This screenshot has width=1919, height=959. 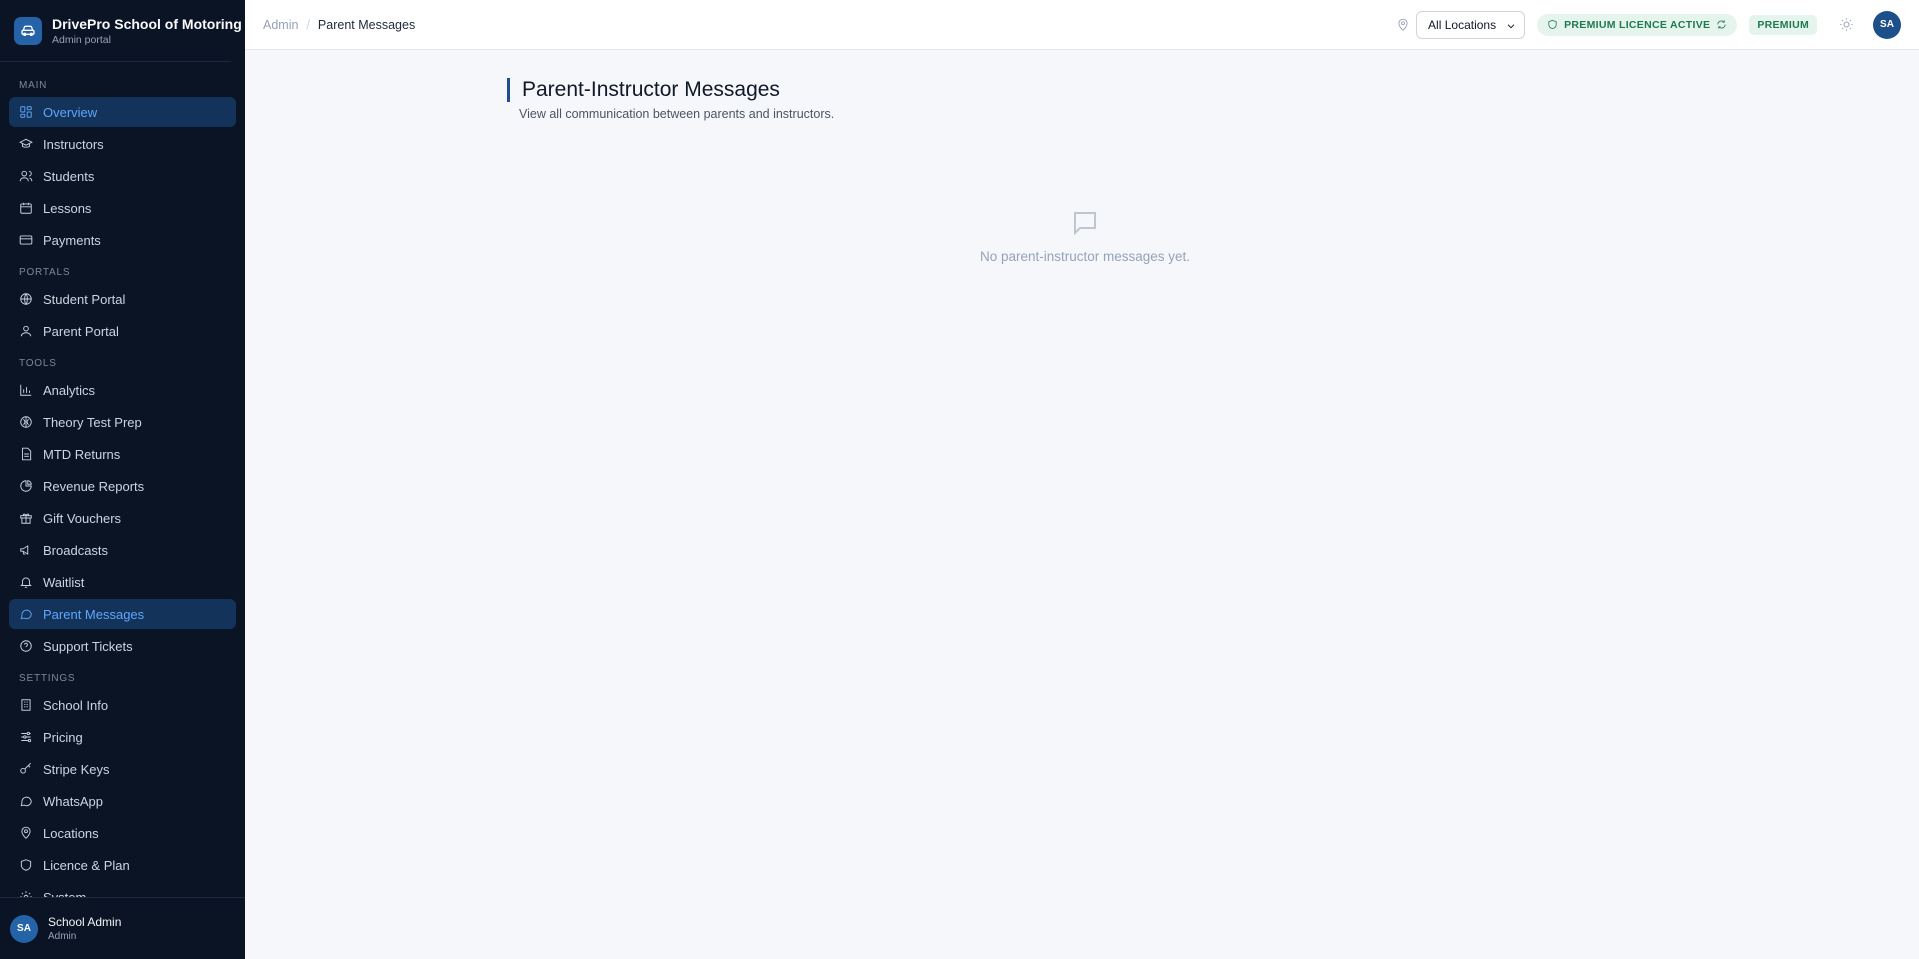 What do you see at coordinates (26, 646) in the screenshot?
I see `help-circle-icon` at bounding box center [26, 646].